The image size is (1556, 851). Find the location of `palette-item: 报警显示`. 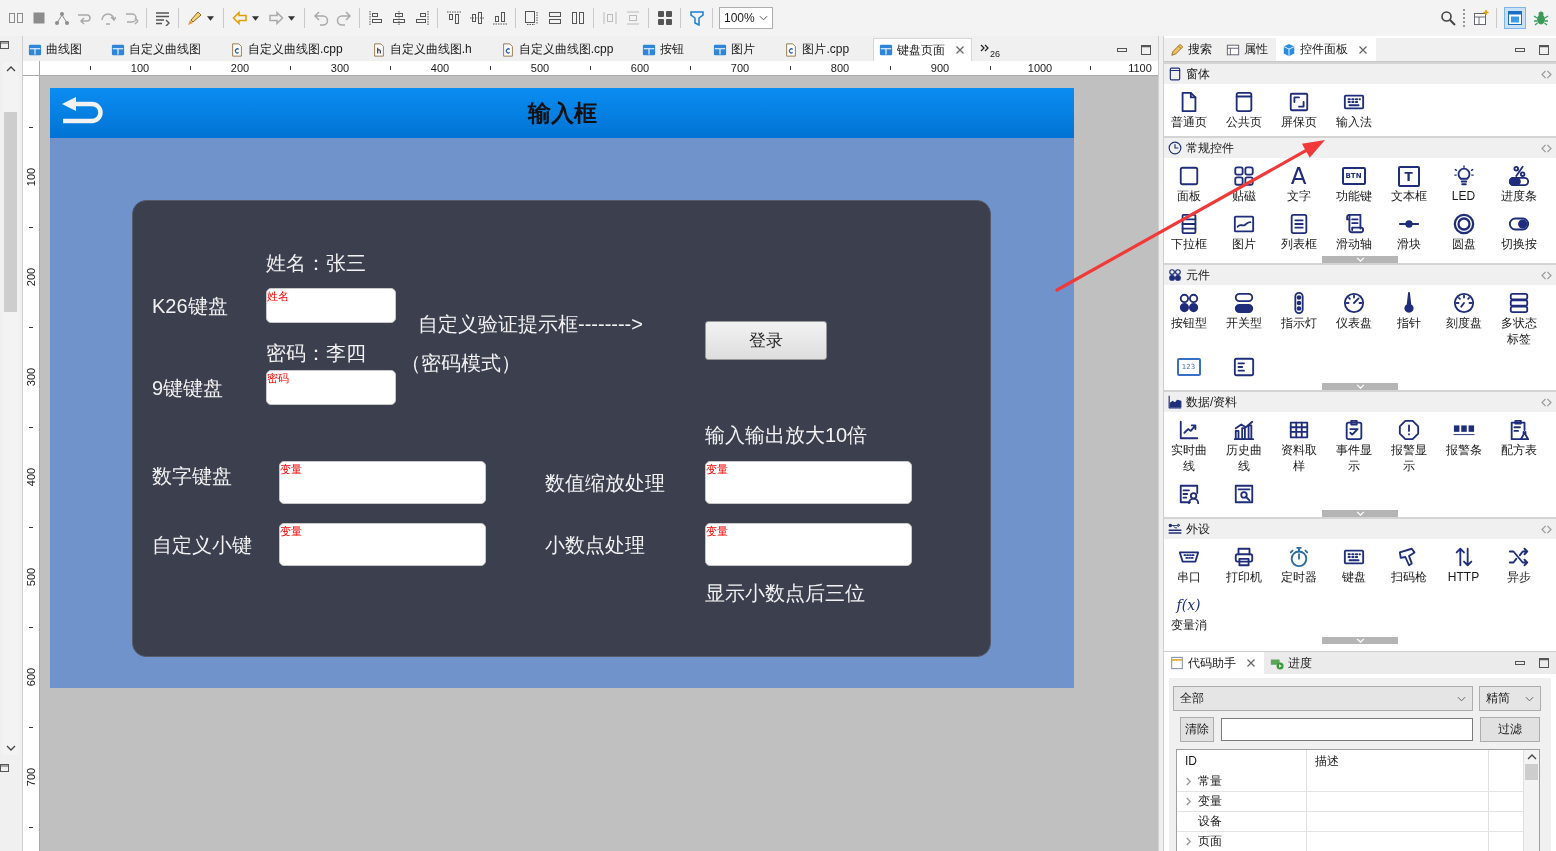

palette-item: 报警显示 is located at coordinates (1408, 444).